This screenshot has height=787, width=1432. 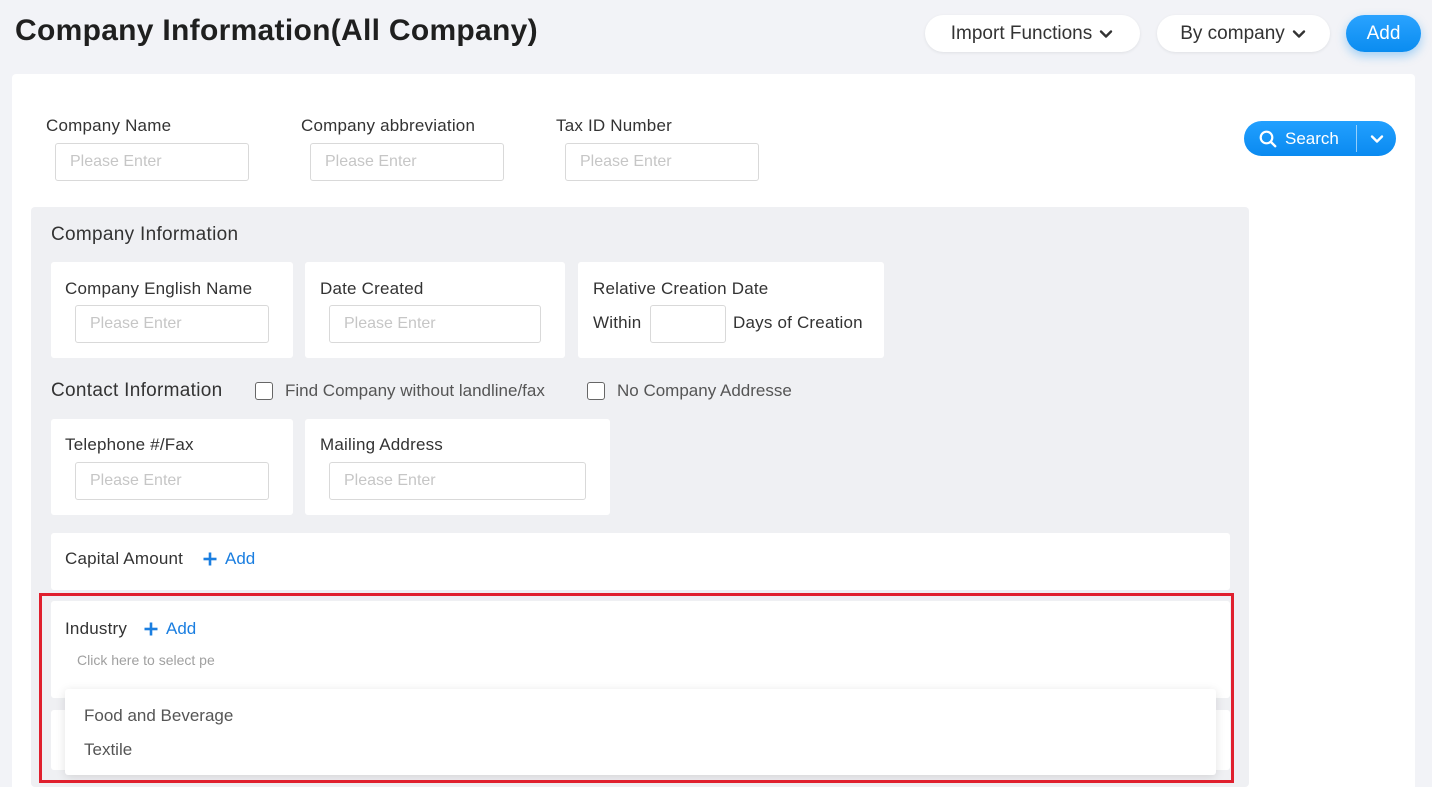 I want to click on relative-date-label: Relative Creation Date, so click(x=681, y=288).